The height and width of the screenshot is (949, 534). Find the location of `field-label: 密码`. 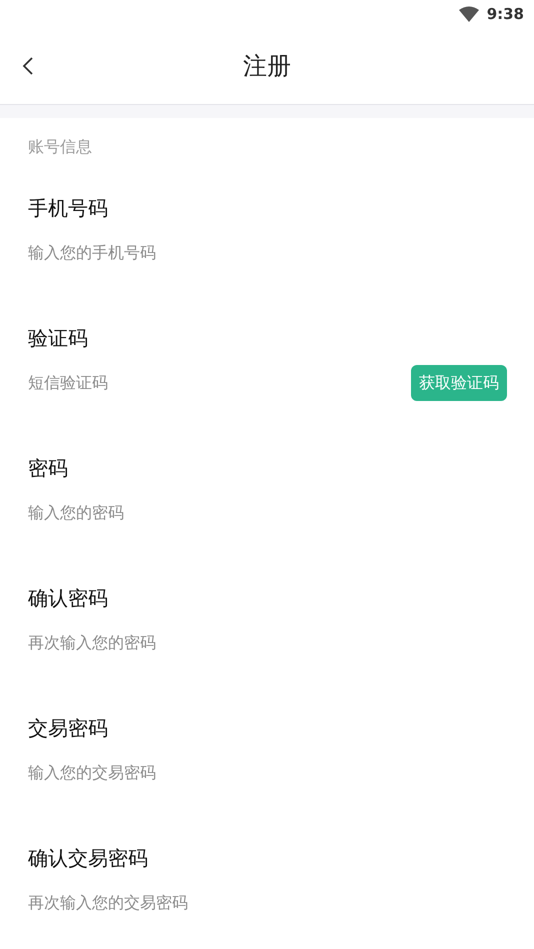

field-label: 密码 is located at coordinates (48, 468).